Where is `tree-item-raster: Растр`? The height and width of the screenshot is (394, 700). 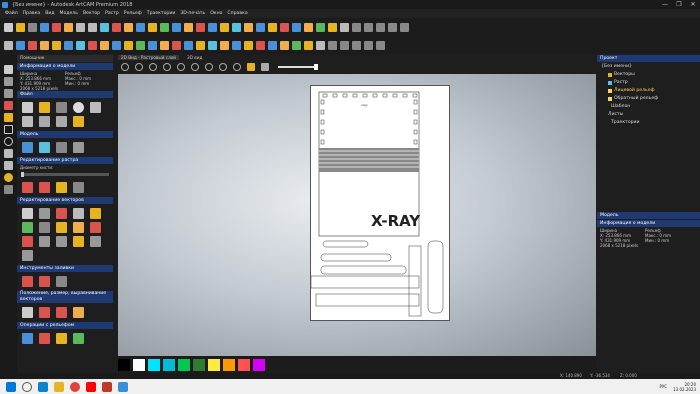
tree-item-raster: Растр is located at coordinates (648, 83).